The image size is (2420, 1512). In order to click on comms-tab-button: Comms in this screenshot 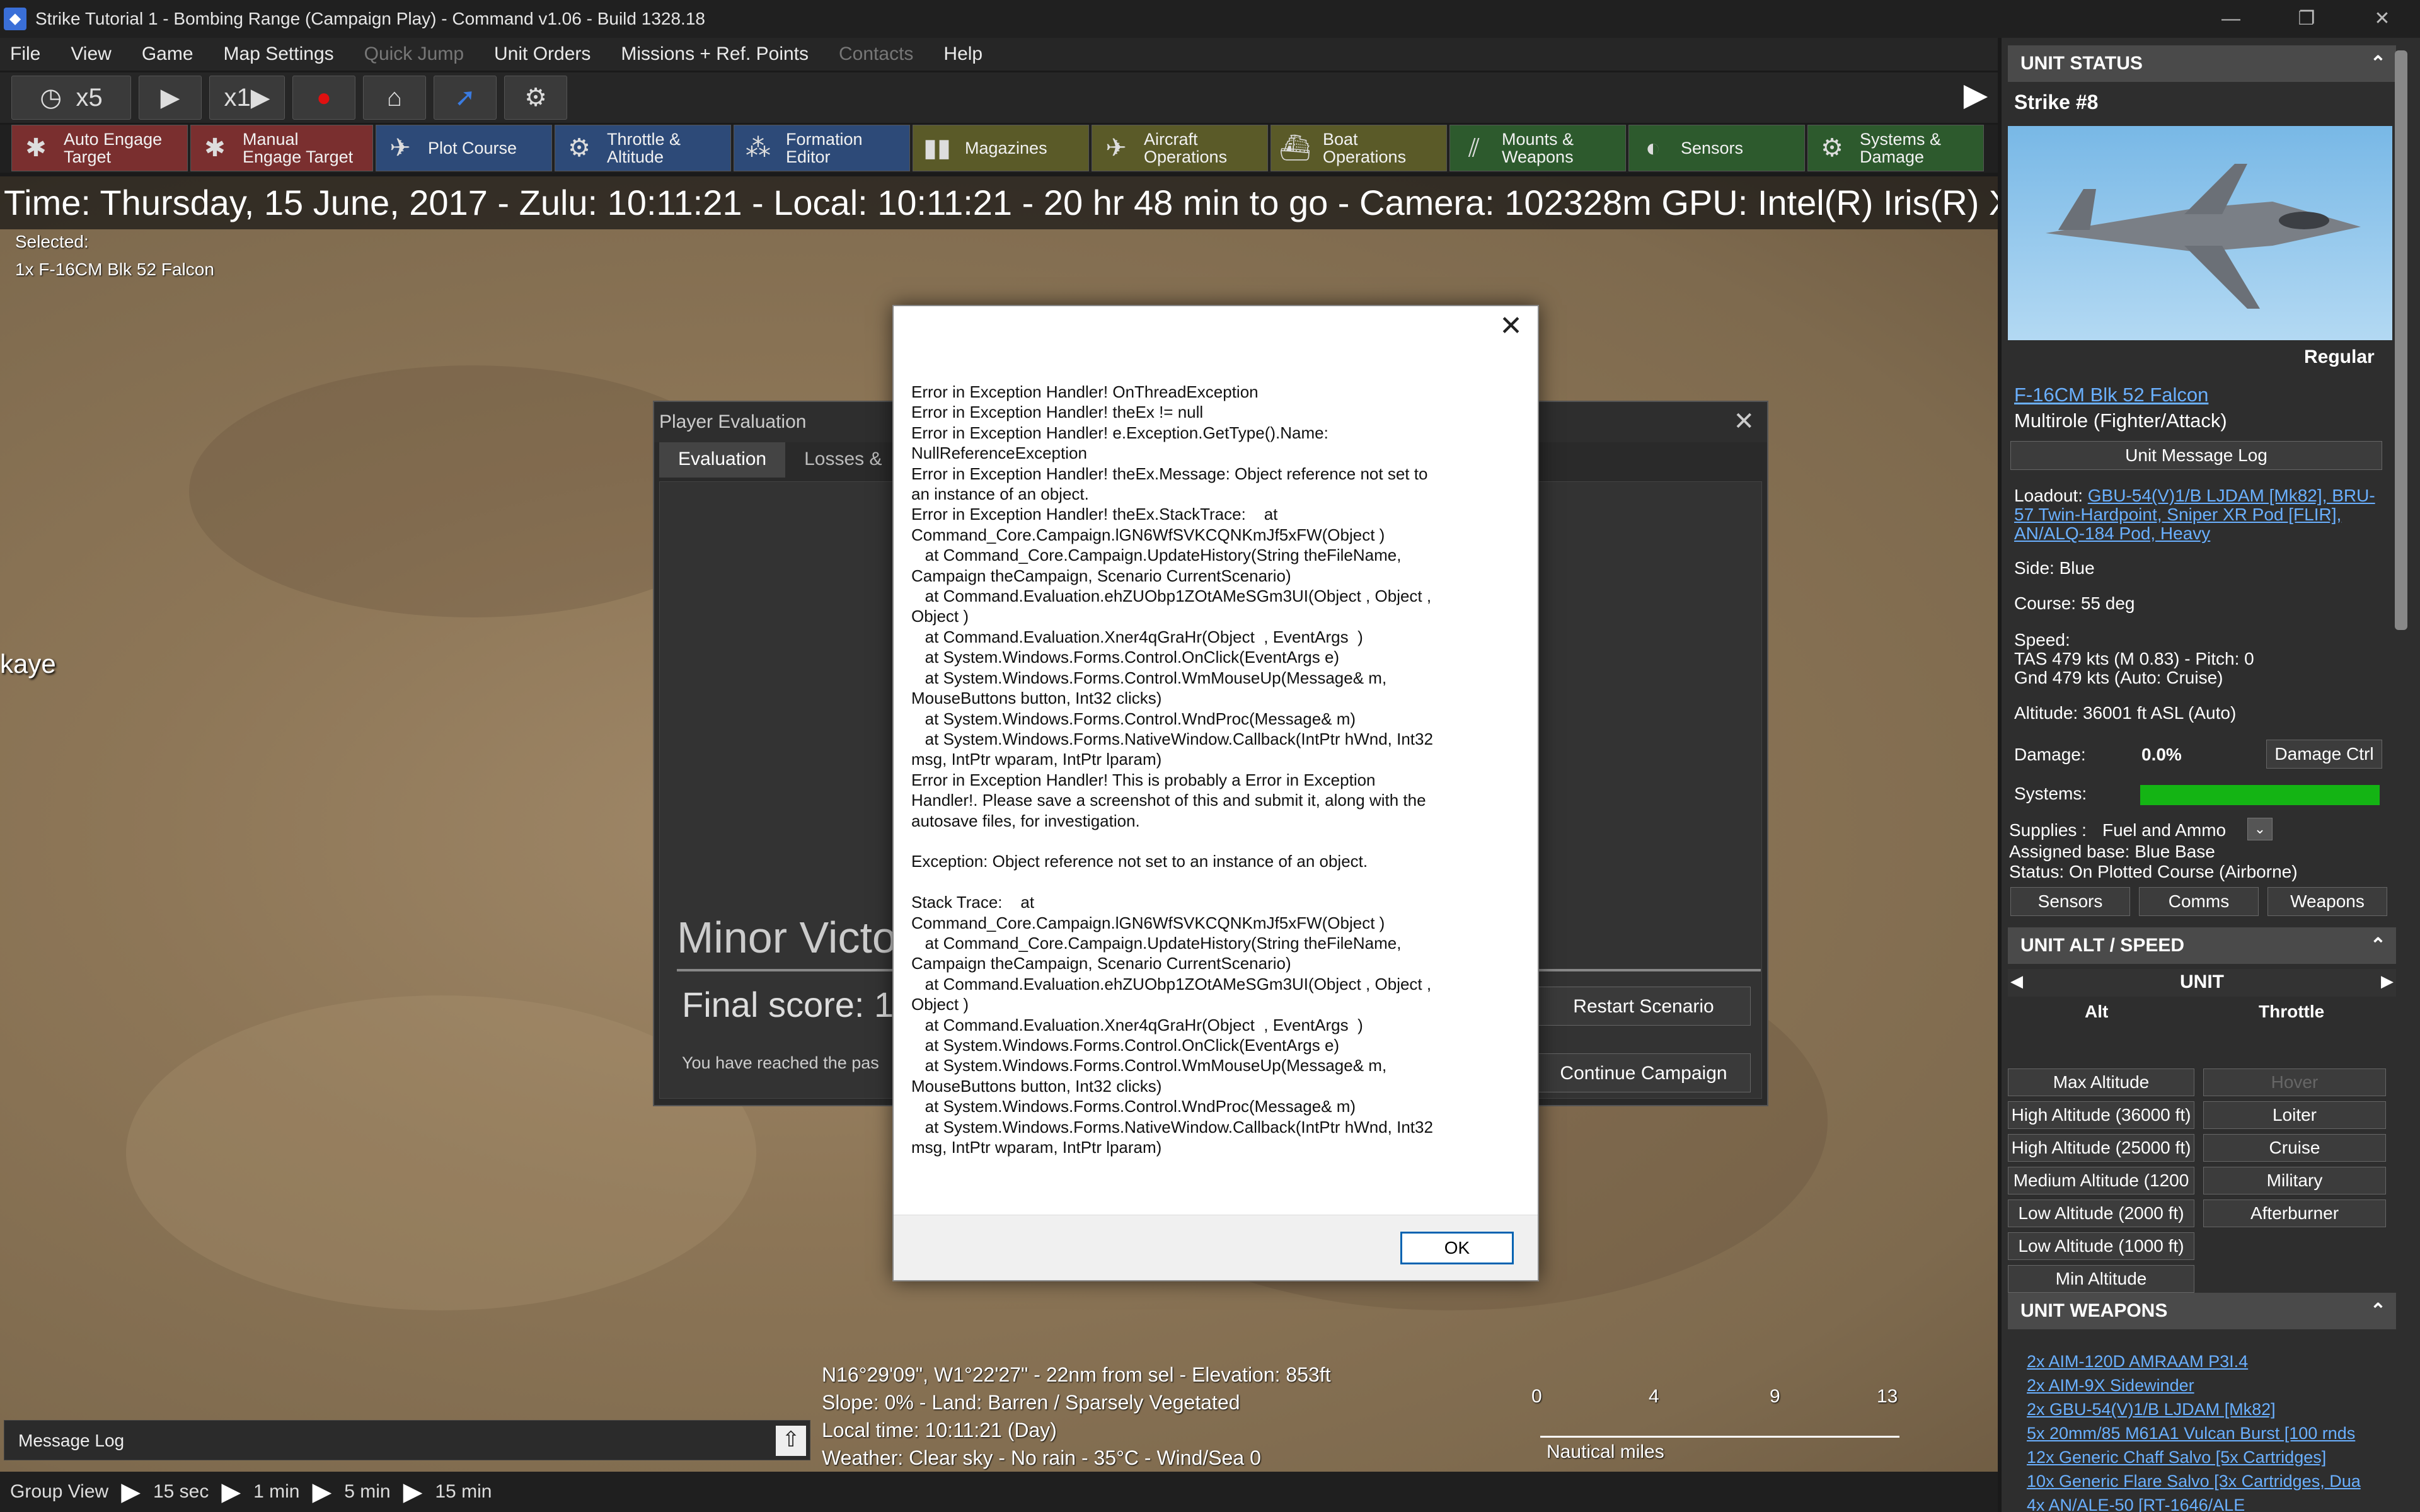, I will do `click(2199, 901)`.